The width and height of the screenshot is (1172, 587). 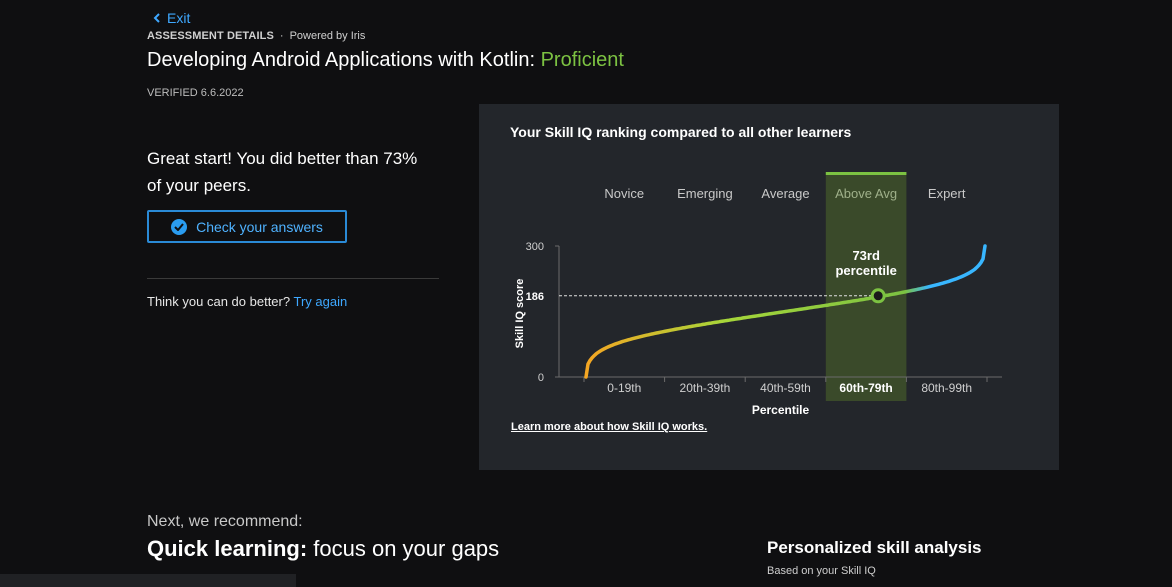 I want to click on highlight-column, so click(x=866, y=286).